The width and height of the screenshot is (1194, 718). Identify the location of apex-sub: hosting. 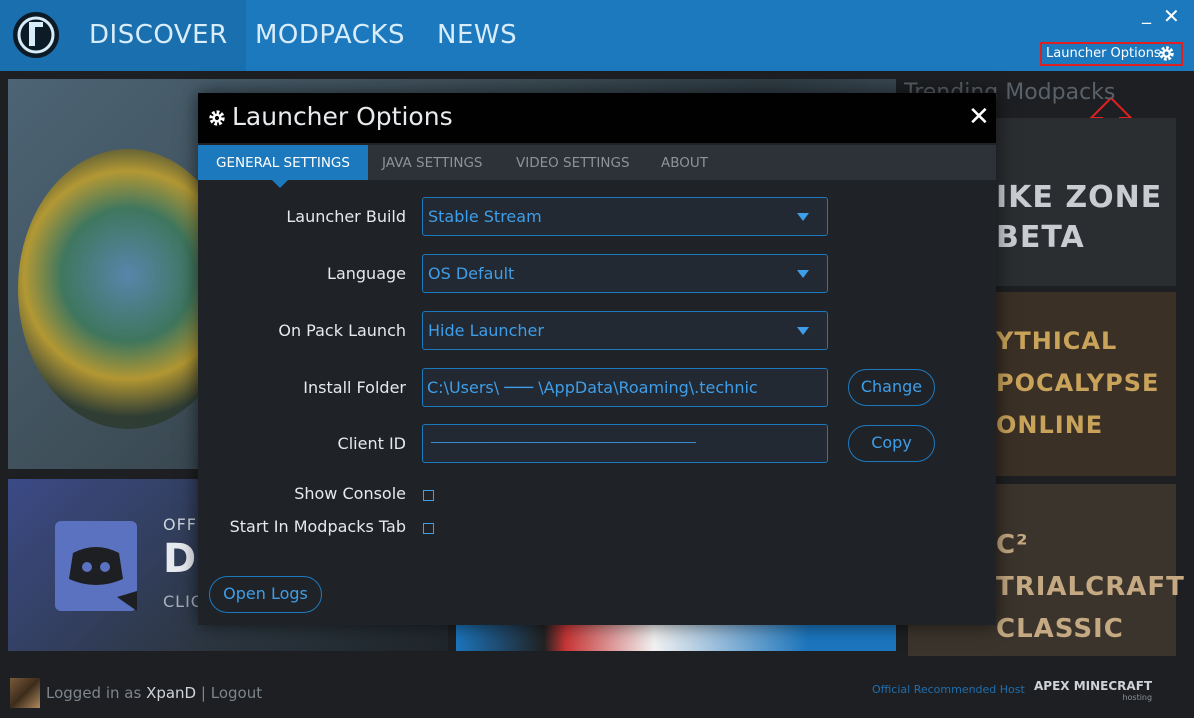
(1137, 697).